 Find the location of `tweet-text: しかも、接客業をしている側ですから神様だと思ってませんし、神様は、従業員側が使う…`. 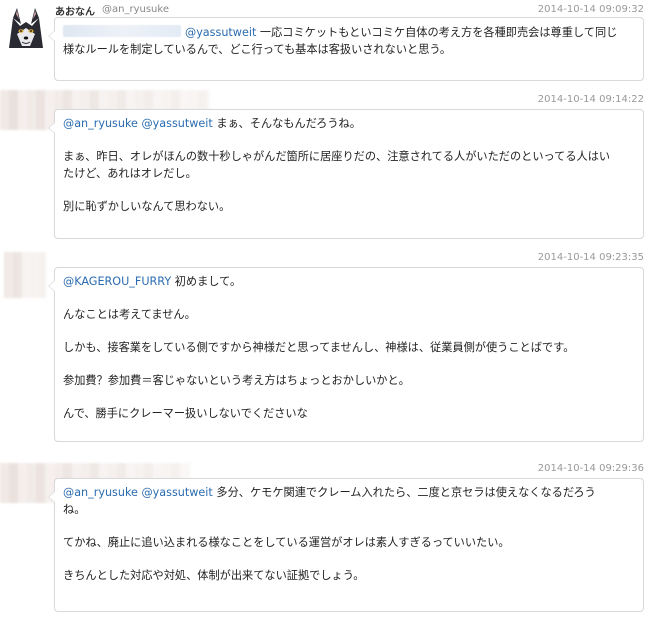

tweet-text: しかも、接客業をしている側ですから神様だと思ってませんし、神様は、従業員側が使う… is located at coordinates (319, 347).